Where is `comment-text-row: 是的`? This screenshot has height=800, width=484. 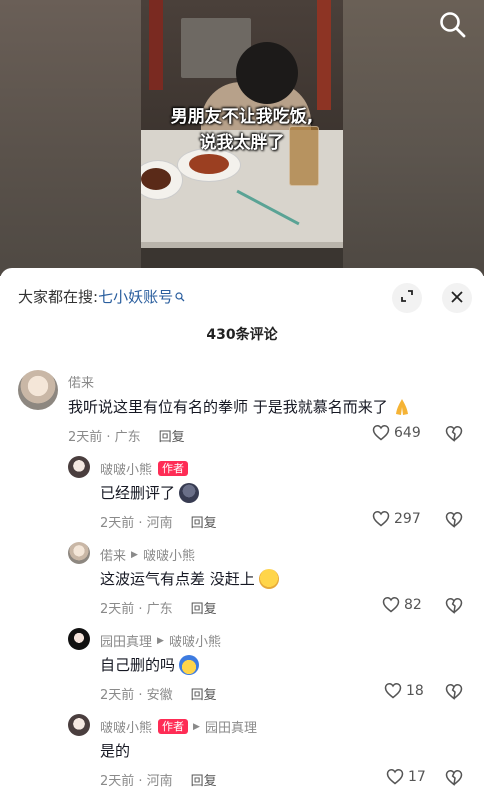
comment-text-row: 是的 is located at coordinates (115, 750).